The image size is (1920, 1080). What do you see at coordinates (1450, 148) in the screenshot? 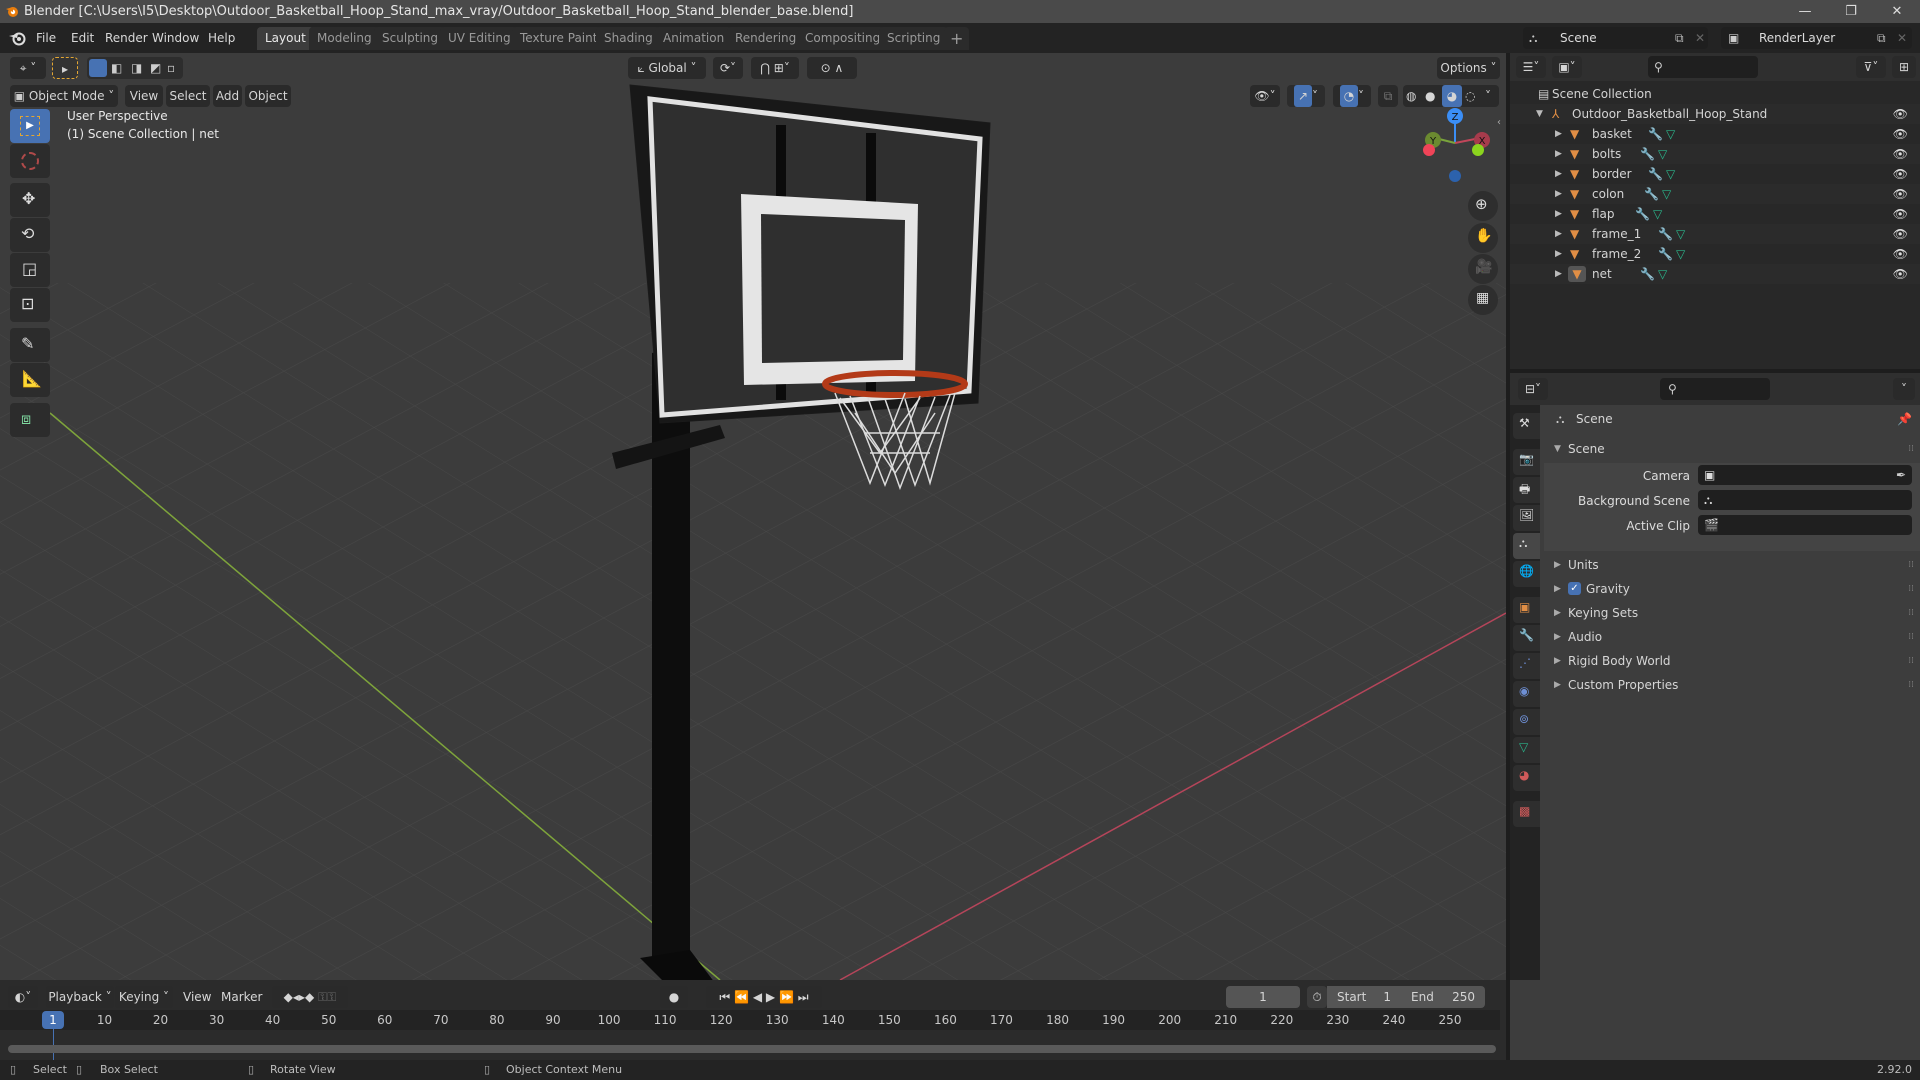
I see `navigation-gizmo: Z X Y` at bounding box center [1450, 148].